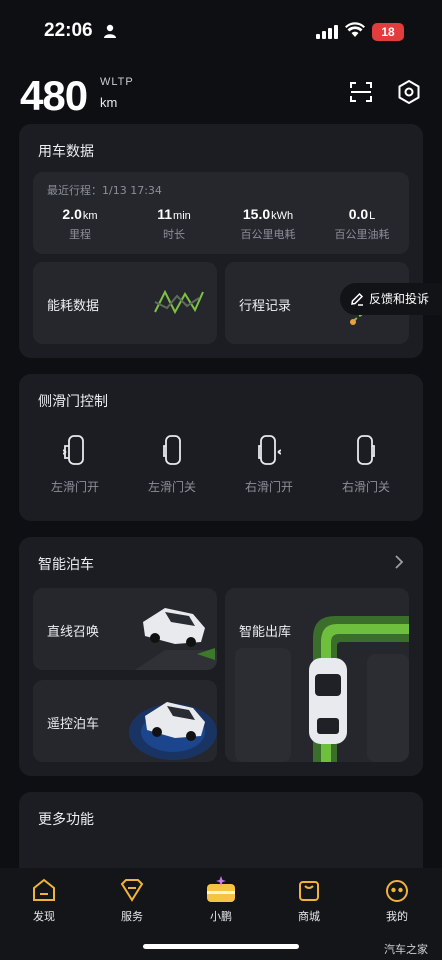 The height and width of the screenshot is (960, 442). Describe the element at coordinates (73, 450) in the screenshot. I see `left-door-open-icon` at that location.